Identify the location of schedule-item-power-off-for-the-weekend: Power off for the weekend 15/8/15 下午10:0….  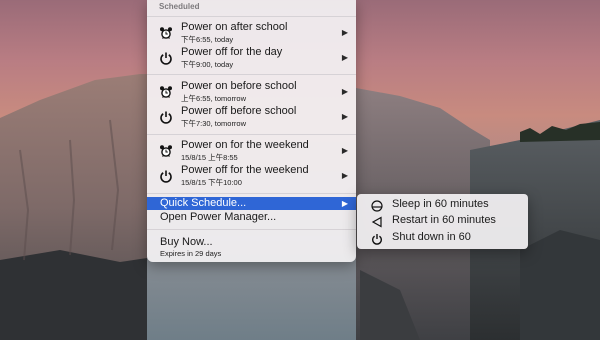
(251, 175).